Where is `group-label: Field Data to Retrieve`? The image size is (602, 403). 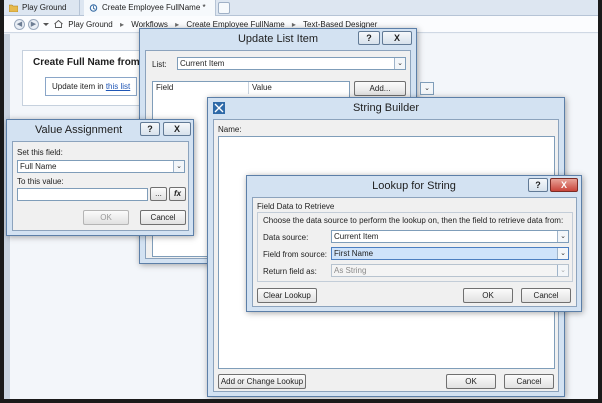
group-label: Field Data to Retrieve is located at coordinates (296, 206).